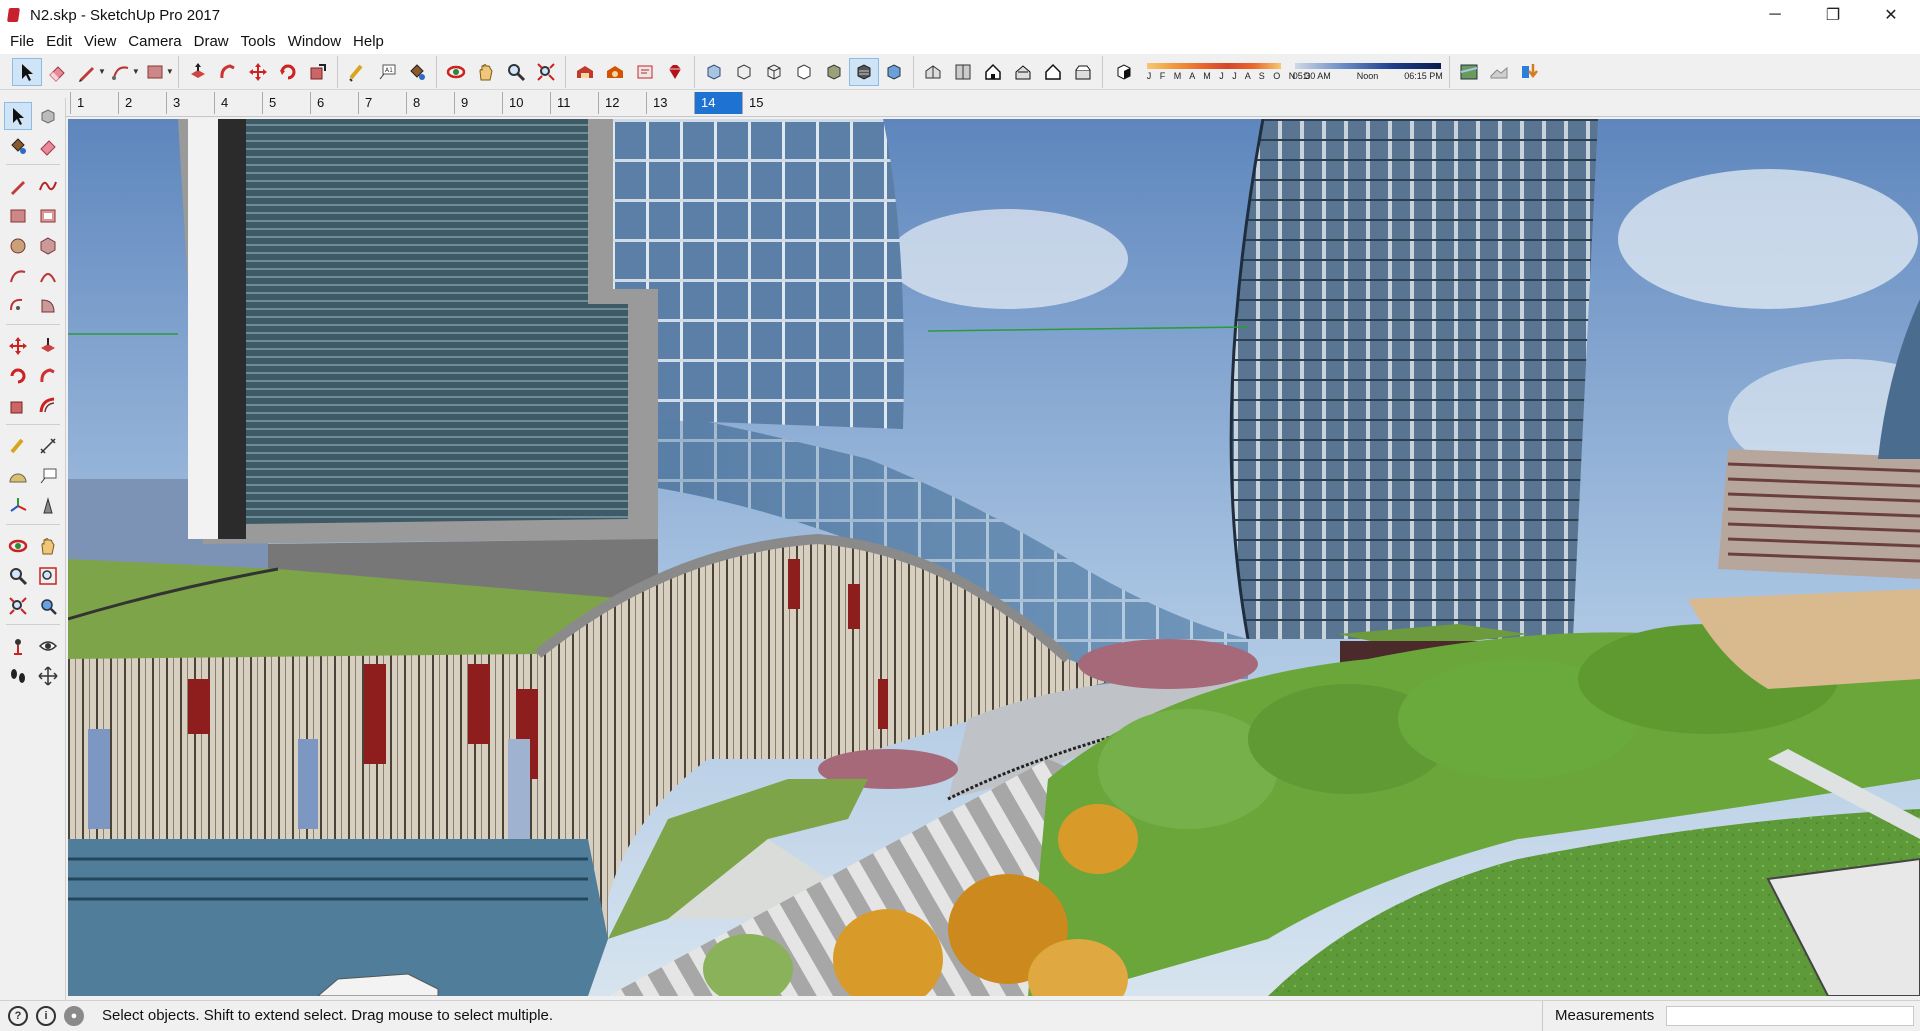 The width and height of the screenshot is (1920, 1031). I want to click on scene-tab-13: 13, so click(670, 103).